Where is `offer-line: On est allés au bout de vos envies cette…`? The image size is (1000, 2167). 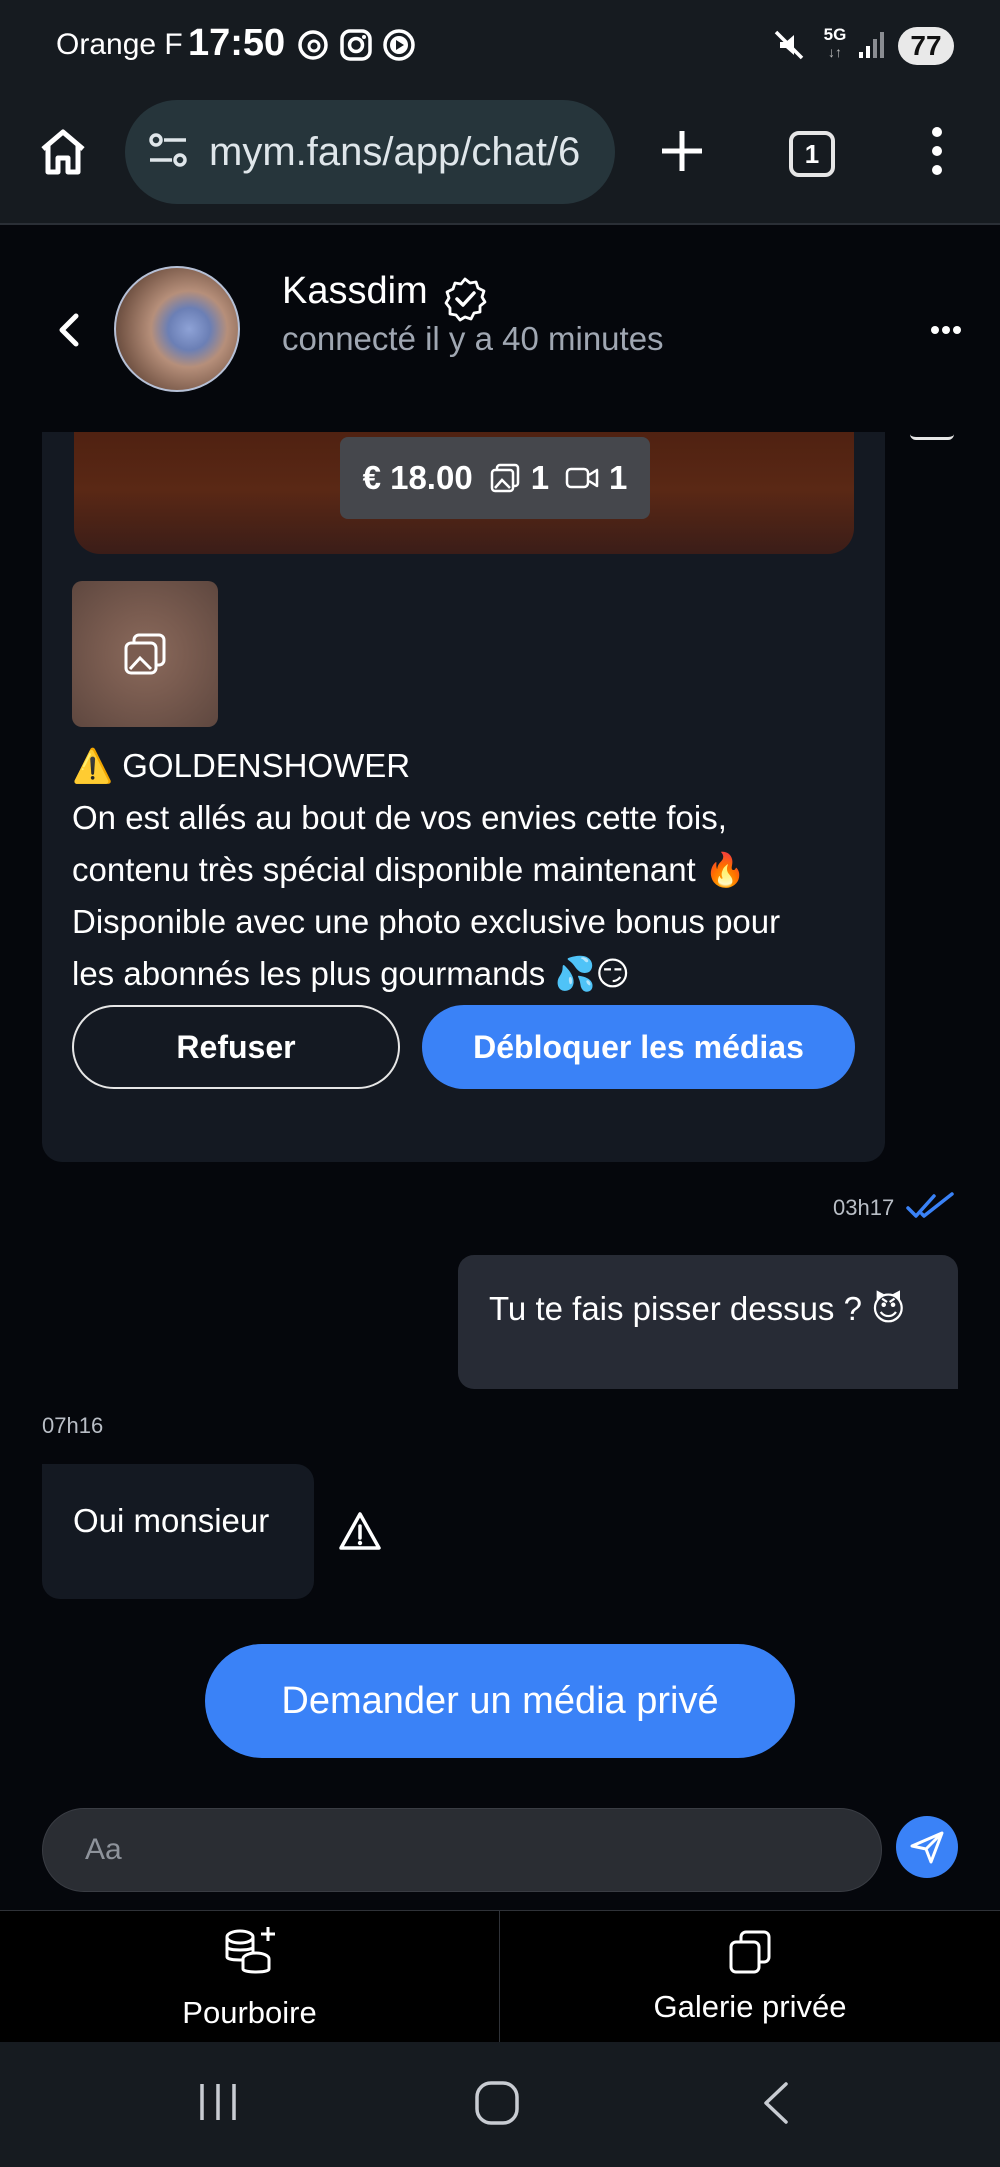 offer-line: On est allés au bout de vos envies cette… is located at coordinates (399, 817).